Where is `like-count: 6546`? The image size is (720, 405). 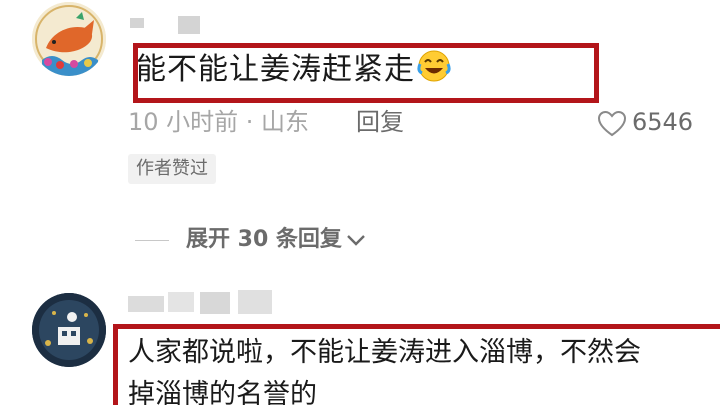
like-count: 6546 is located at coordinates (663, 122).